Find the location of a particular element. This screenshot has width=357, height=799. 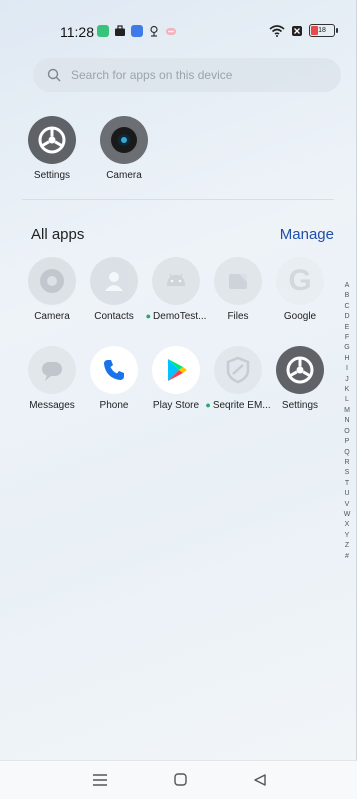

app-search-bar is located at coordinates (187, 75).